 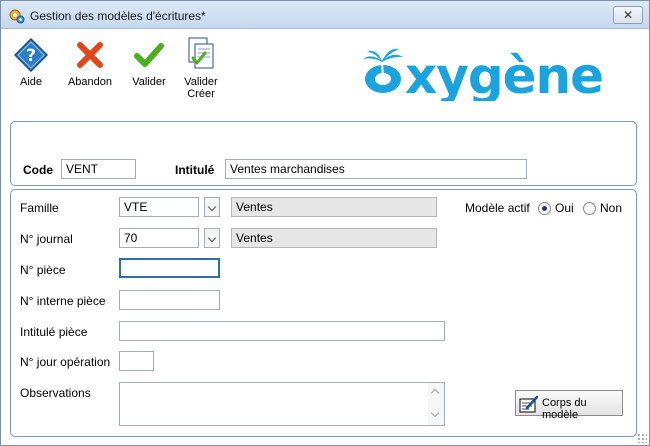 What do you see at coordinates (136, 361) in the screenshot?
I see `jour-operation-input` at bounding box center [136, 361].